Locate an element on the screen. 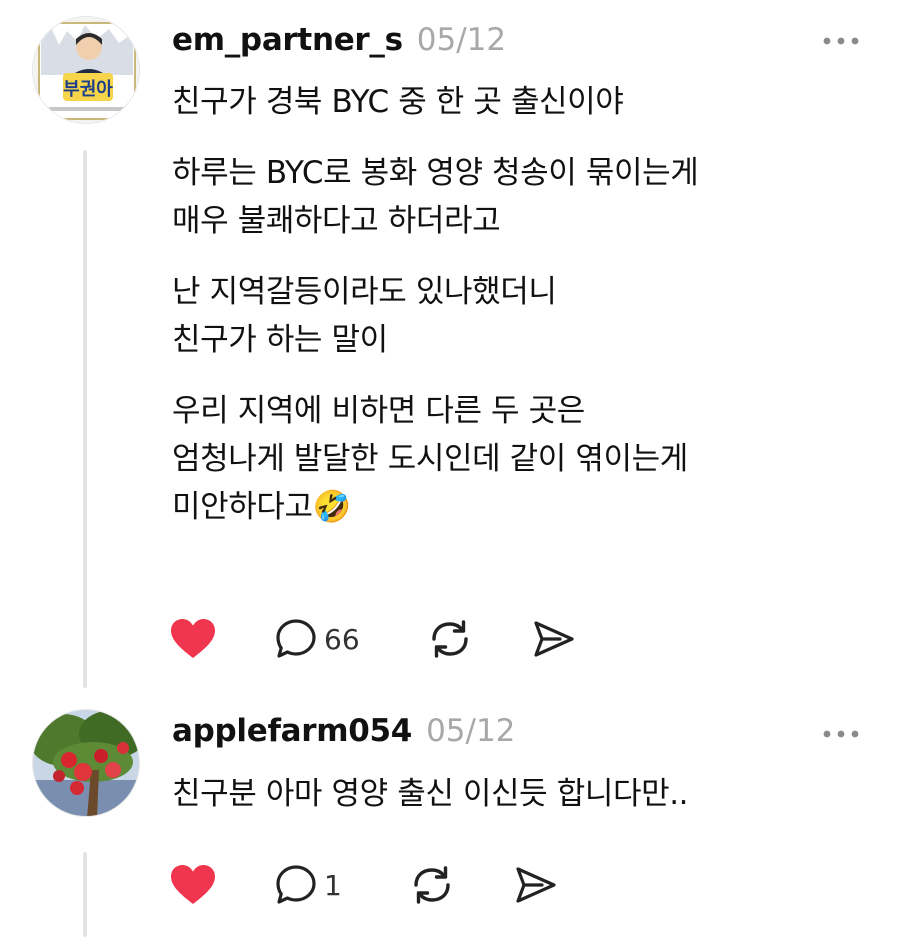 The height and width of the screenshot is (937, 900). text-line: 우리 지역에 비하면 다른 두 곳은 is located at coordinates (378, 411).